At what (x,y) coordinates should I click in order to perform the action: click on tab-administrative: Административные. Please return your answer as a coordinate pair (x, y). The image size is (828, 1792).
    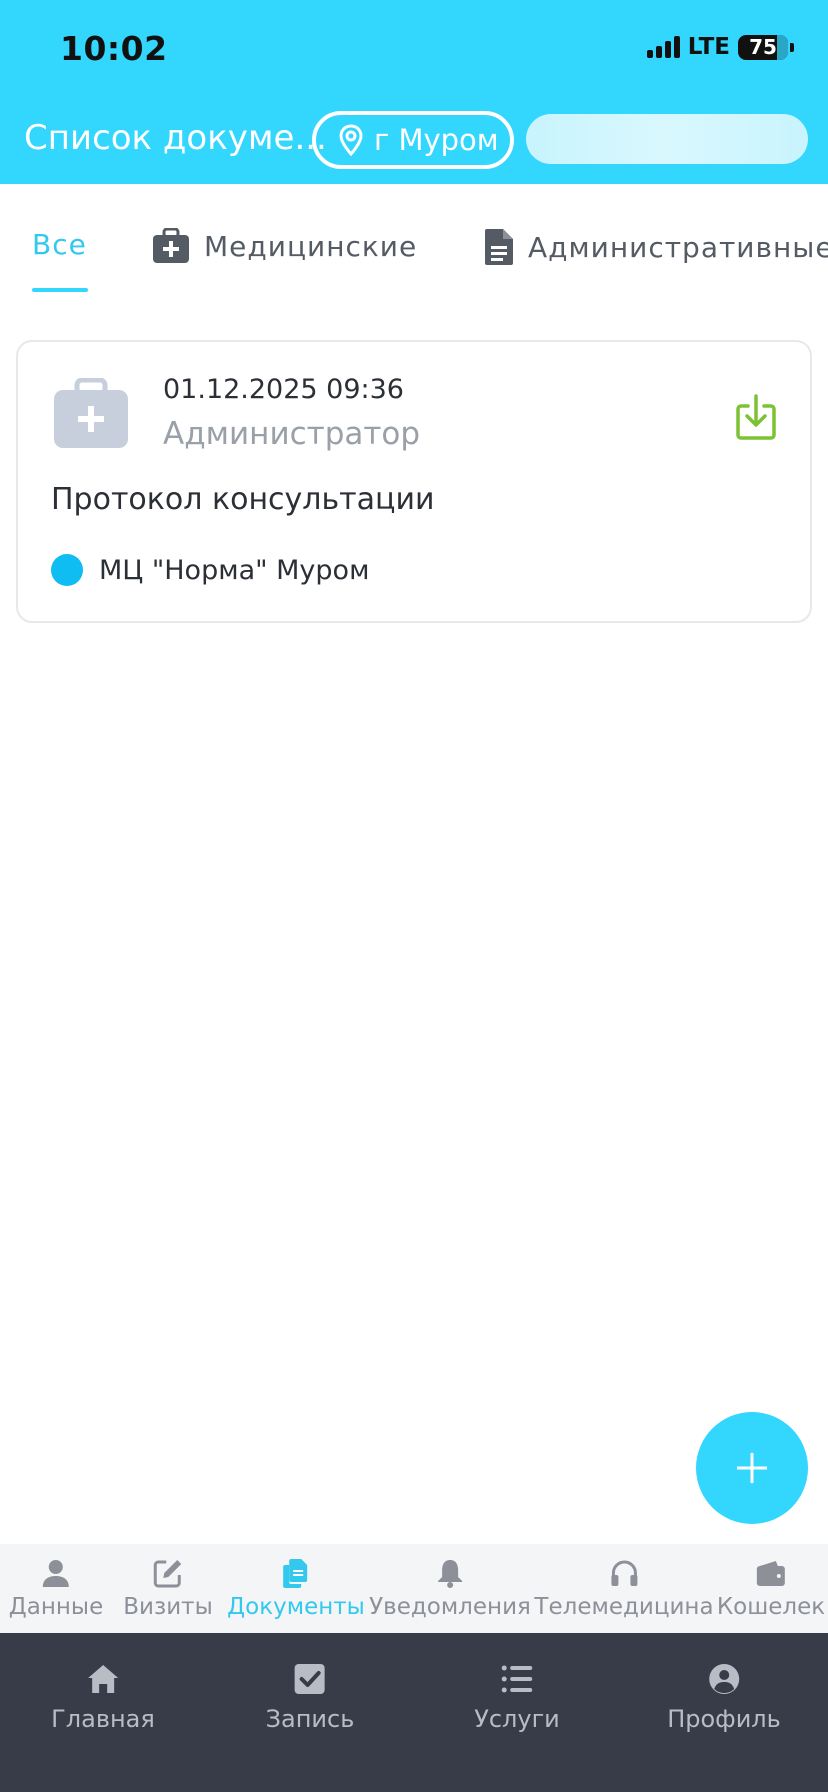
    Looking at the image, I should click on (656, 247).